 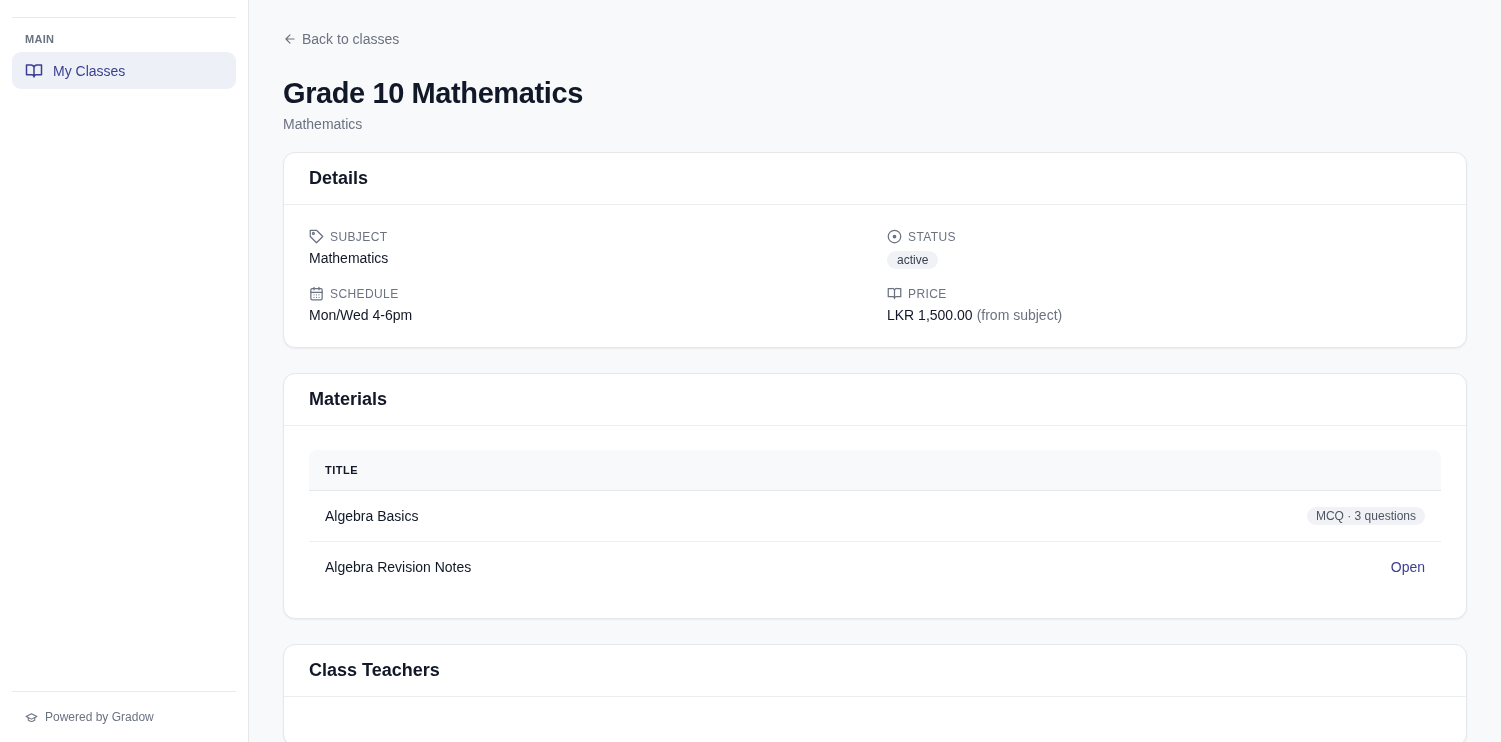 I want to click on field-note: (from subject), so click(x=1019, y=315).